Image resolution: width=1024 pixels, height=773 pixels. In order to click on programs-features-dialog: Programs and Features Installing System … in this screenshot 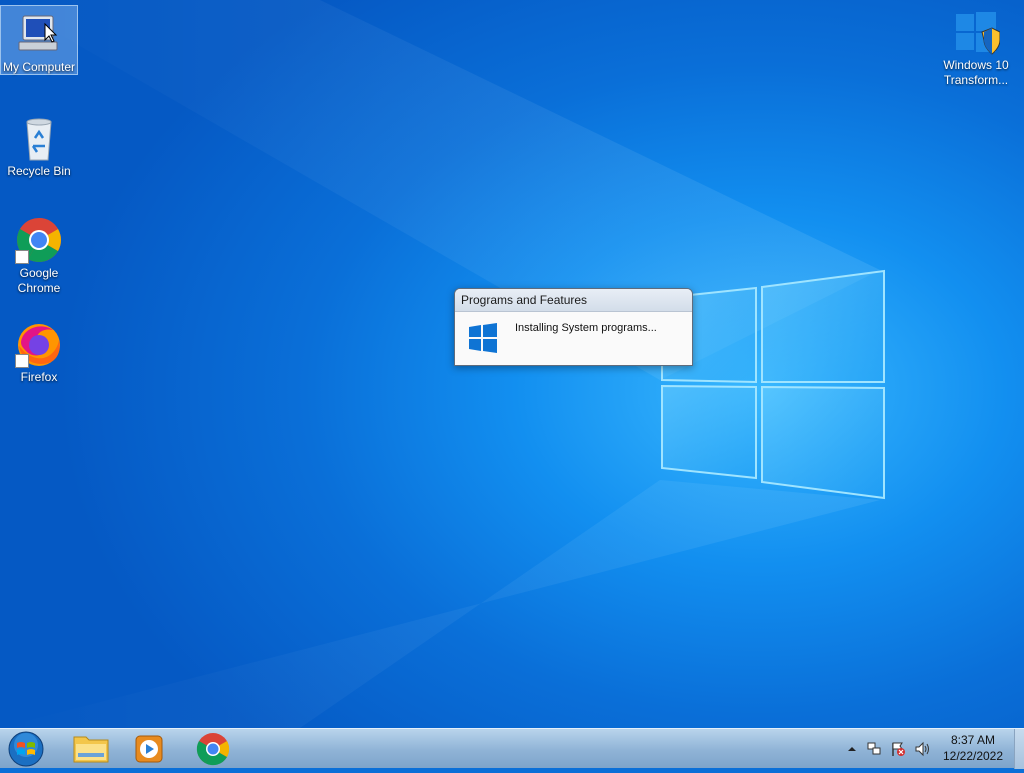, I will do `click(573, 327)`.